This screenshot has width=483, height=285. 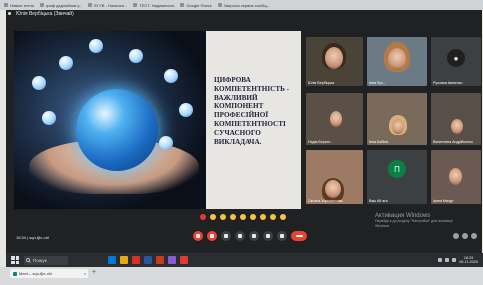 I want to click on volume-icon, so click(x=447, y=260).